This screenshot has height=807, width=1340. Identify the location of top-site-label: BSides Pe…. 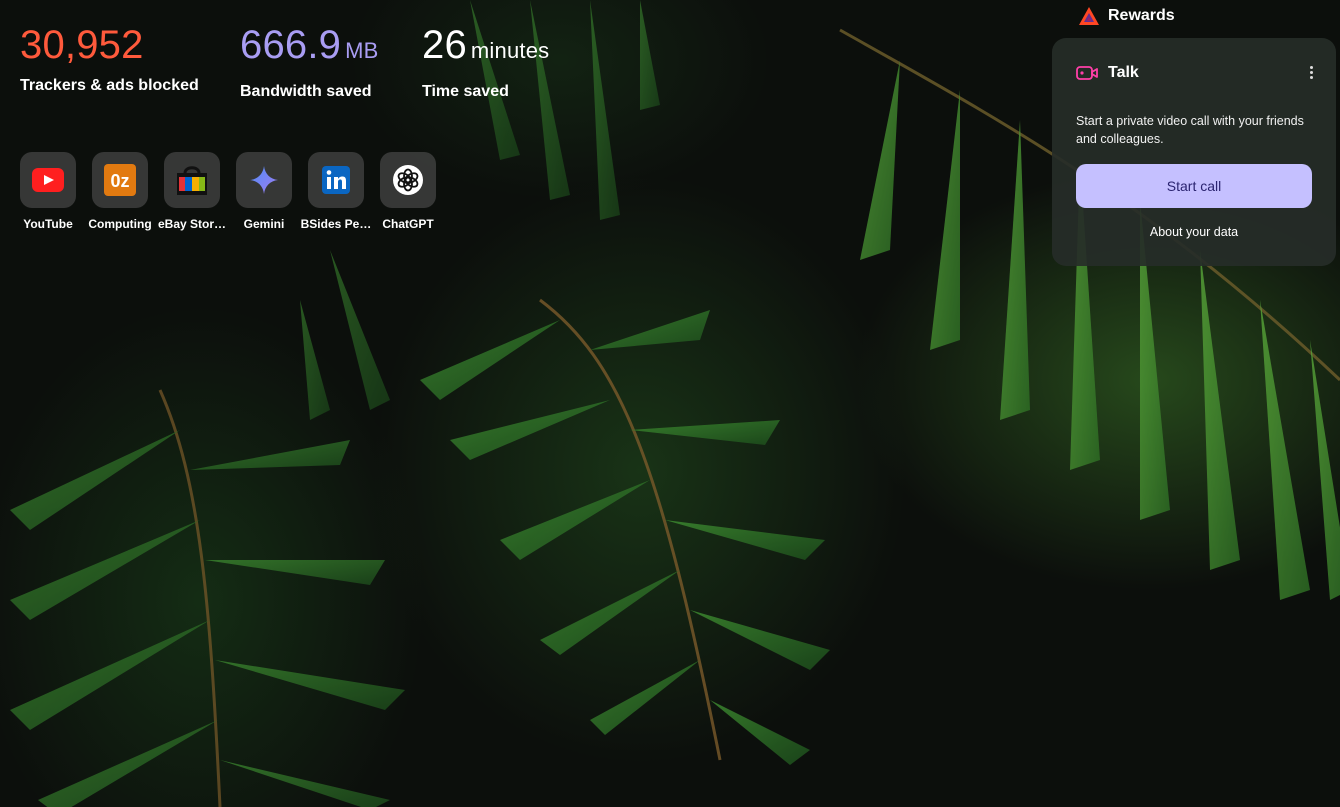
(336, 224).